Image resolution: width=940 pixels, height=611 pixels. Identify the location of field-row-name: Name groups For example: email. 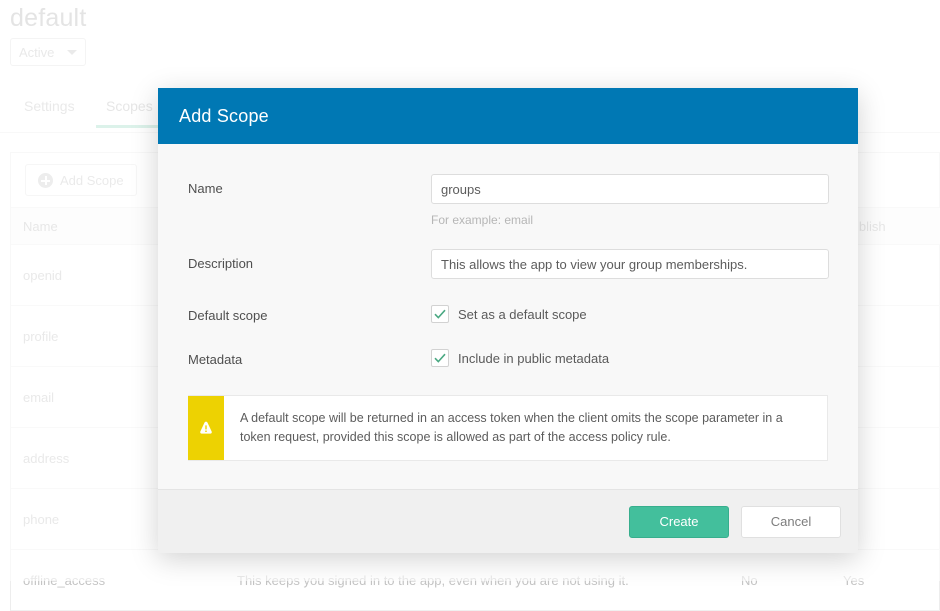
(508, 200).